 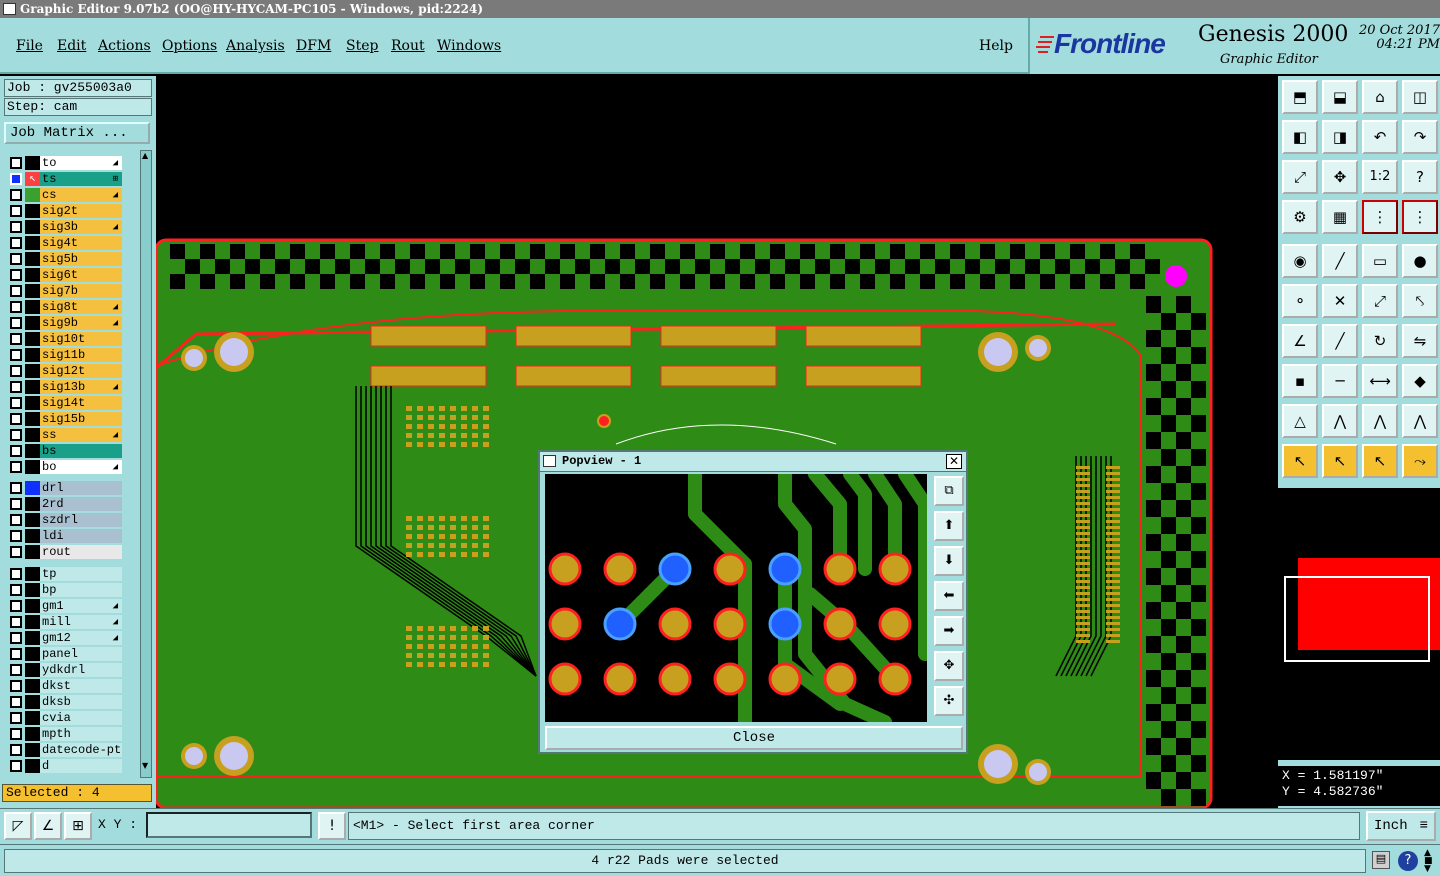 I want to click on layer-name: sig7b, so click(x=81, y=291).